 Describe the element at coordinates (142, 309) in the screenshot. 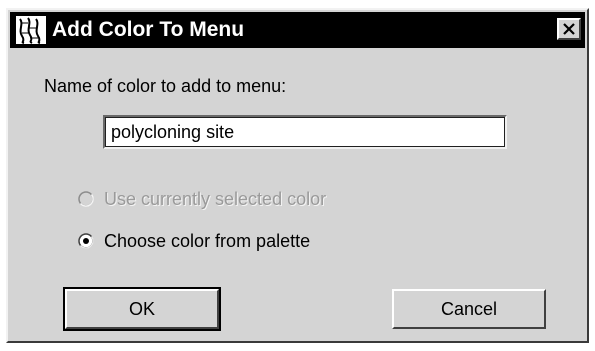

I see `ok-button: OK` at that location.